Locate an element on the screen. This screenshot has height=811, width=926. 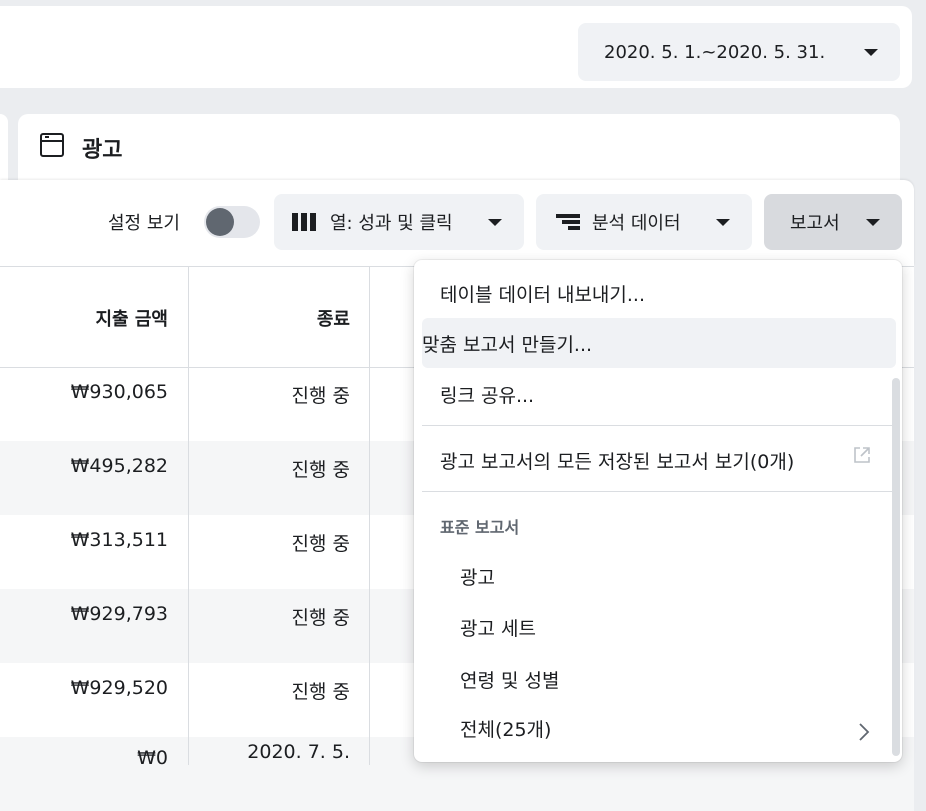
breakdown-button: 분석 데이터 is located at coordinates (644, 222).